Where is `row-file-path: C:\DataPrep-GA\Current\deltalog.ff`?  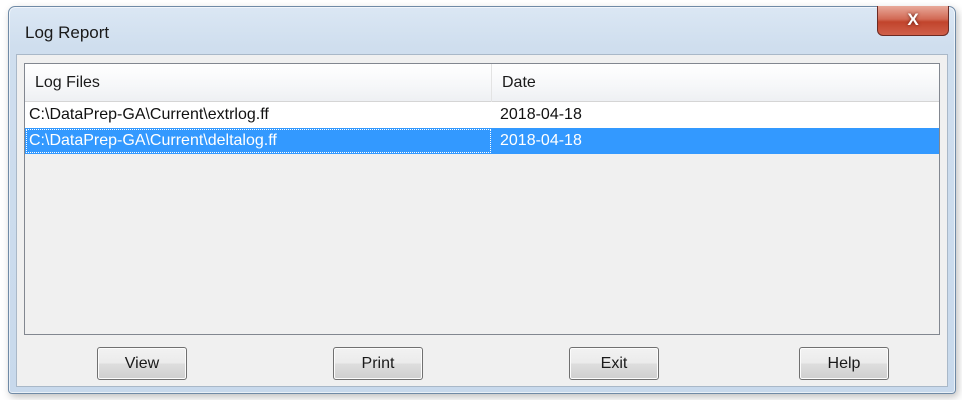 row-file-path: C:\DataPrep-GA\Current\deltalog.ff is located at coordinates (258, 141).